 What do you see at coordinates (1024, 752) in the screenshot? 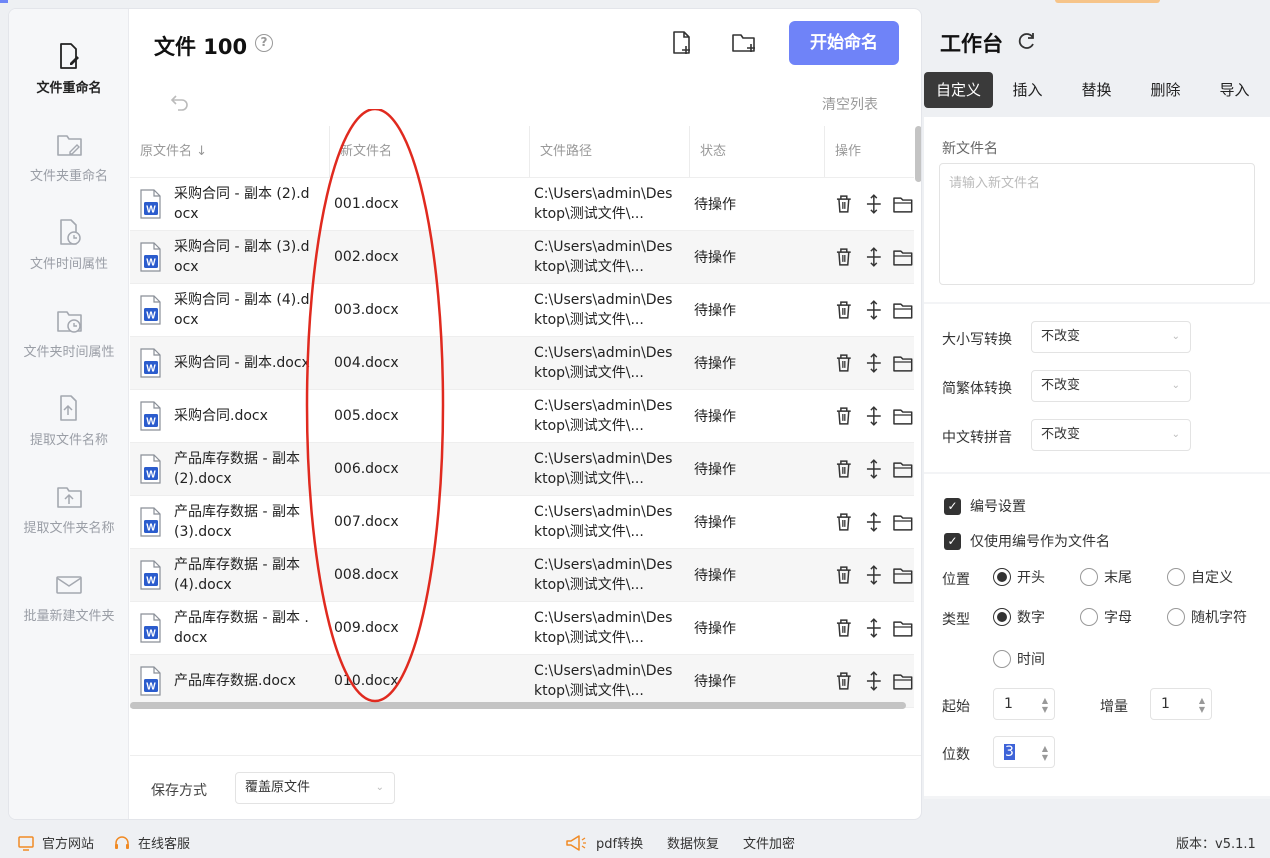
I see `digits-spinner: 3 ▲ ▼` at bounding box center [1024, 752].